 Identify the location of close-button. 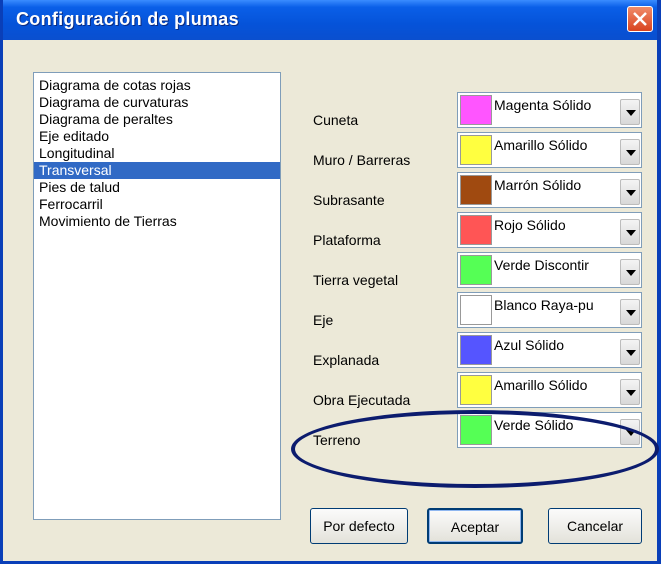
(640, 19).